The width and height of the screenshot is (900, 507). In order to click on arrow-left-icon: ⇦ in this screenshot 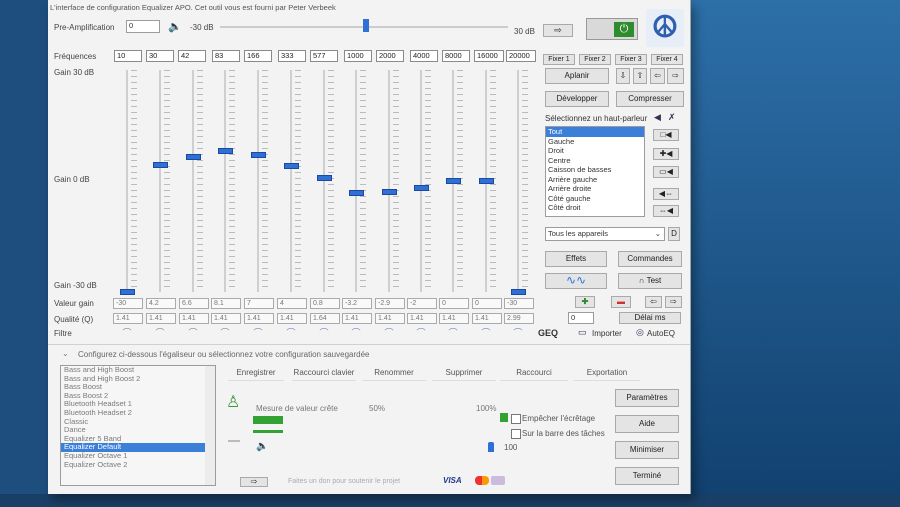, I will do `click(657, 76)`.